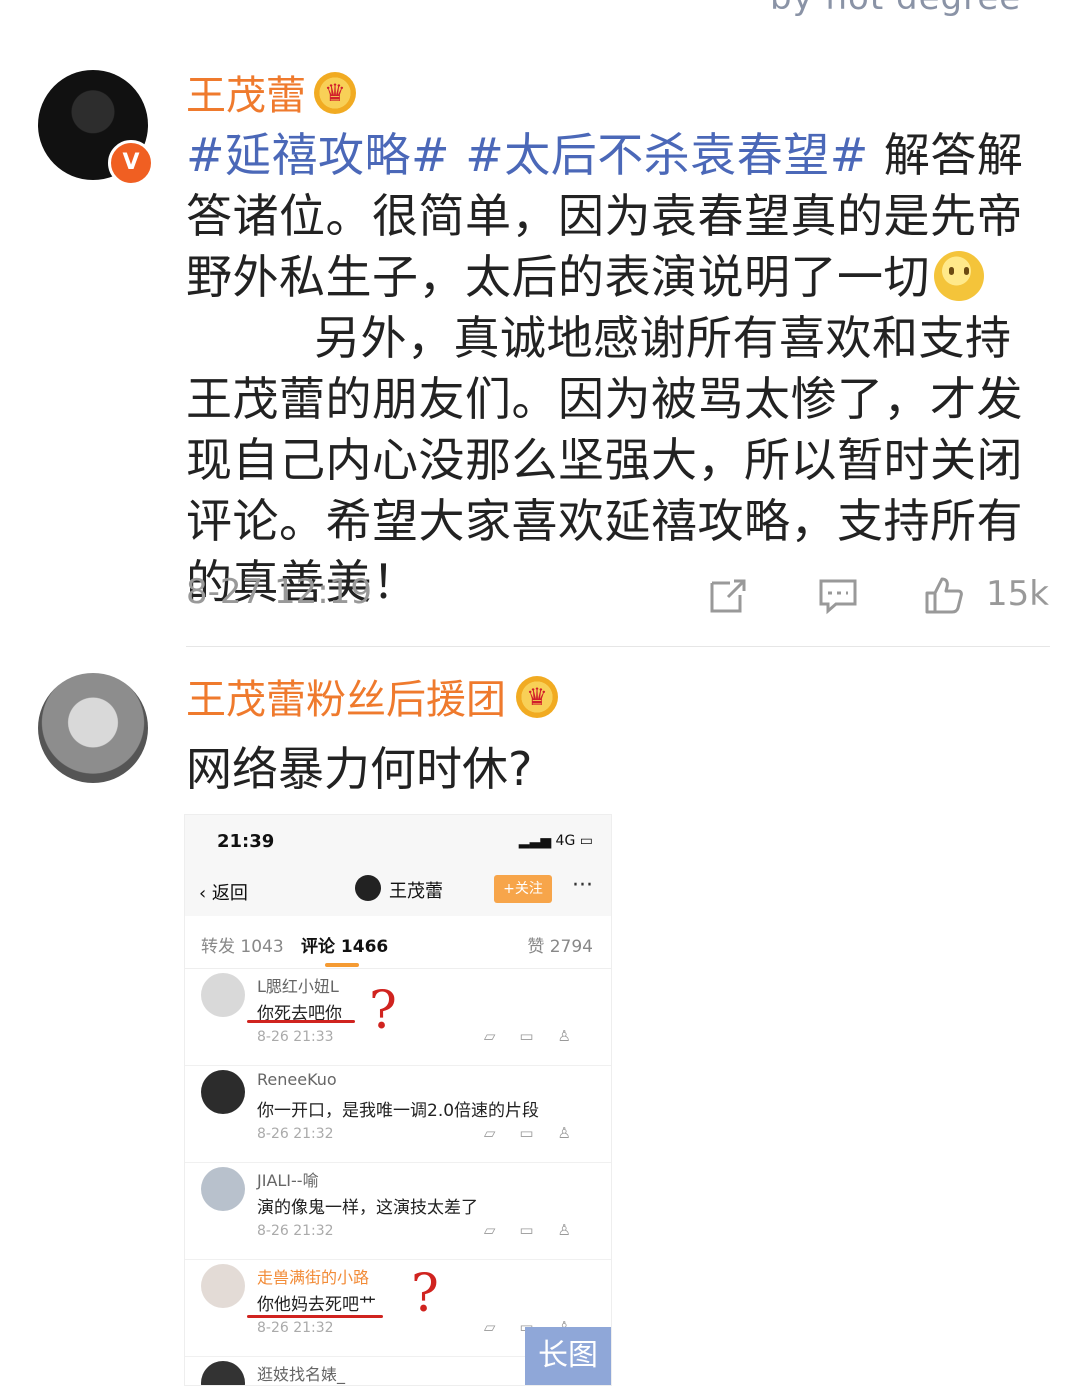 This screenshot has width=1080, height=1399. Describe the element at coordinates (279, 592) in the screenshot. I see `post-time: 8-27 12:19` at that location.